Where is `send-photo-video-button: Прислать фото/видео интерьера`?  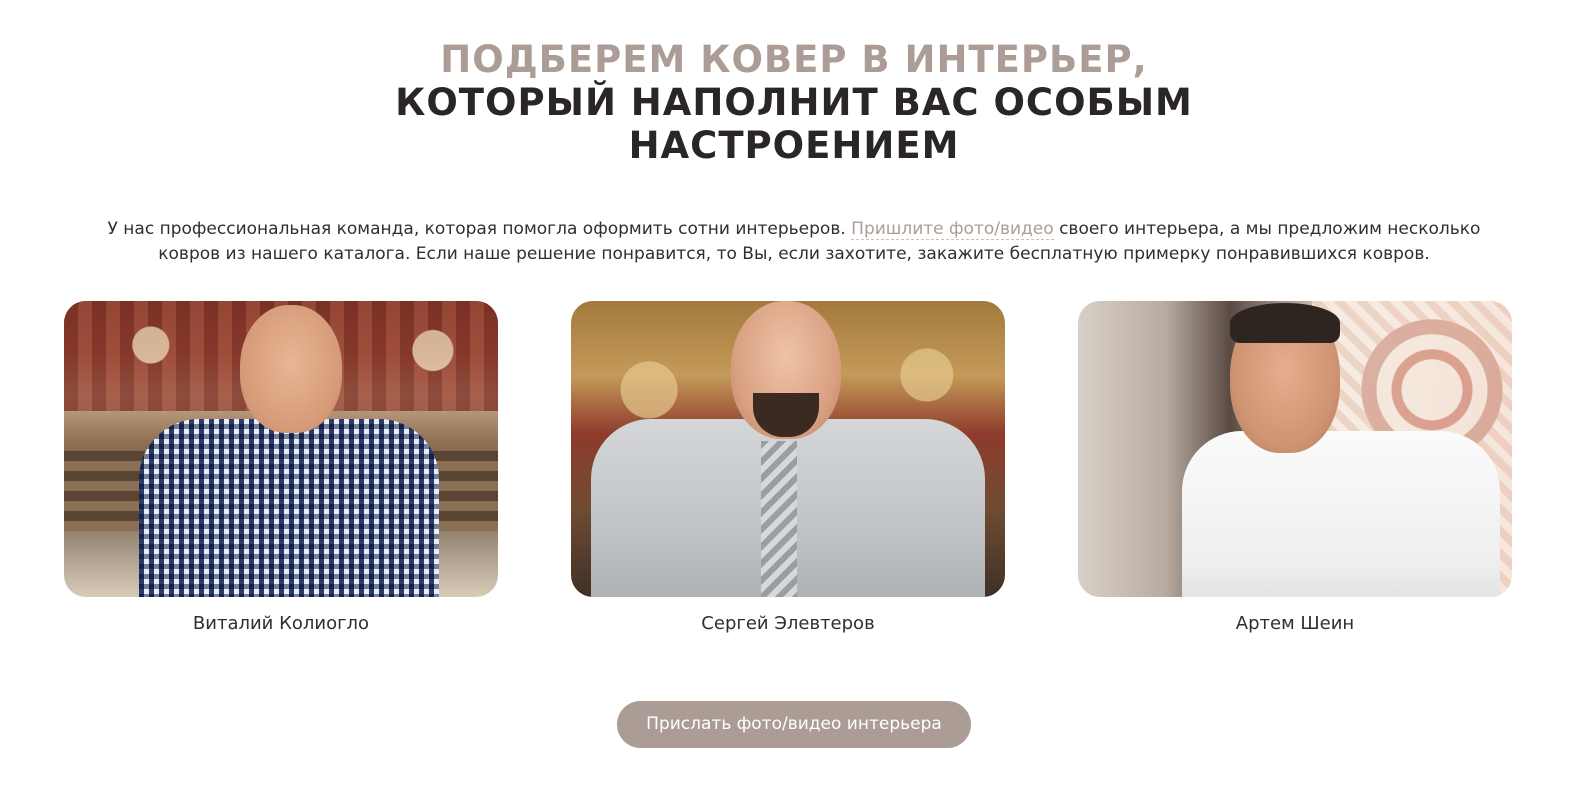 send-photo-video-button: Прислать фото/видео интерьера is located at coordinates (794, 724).